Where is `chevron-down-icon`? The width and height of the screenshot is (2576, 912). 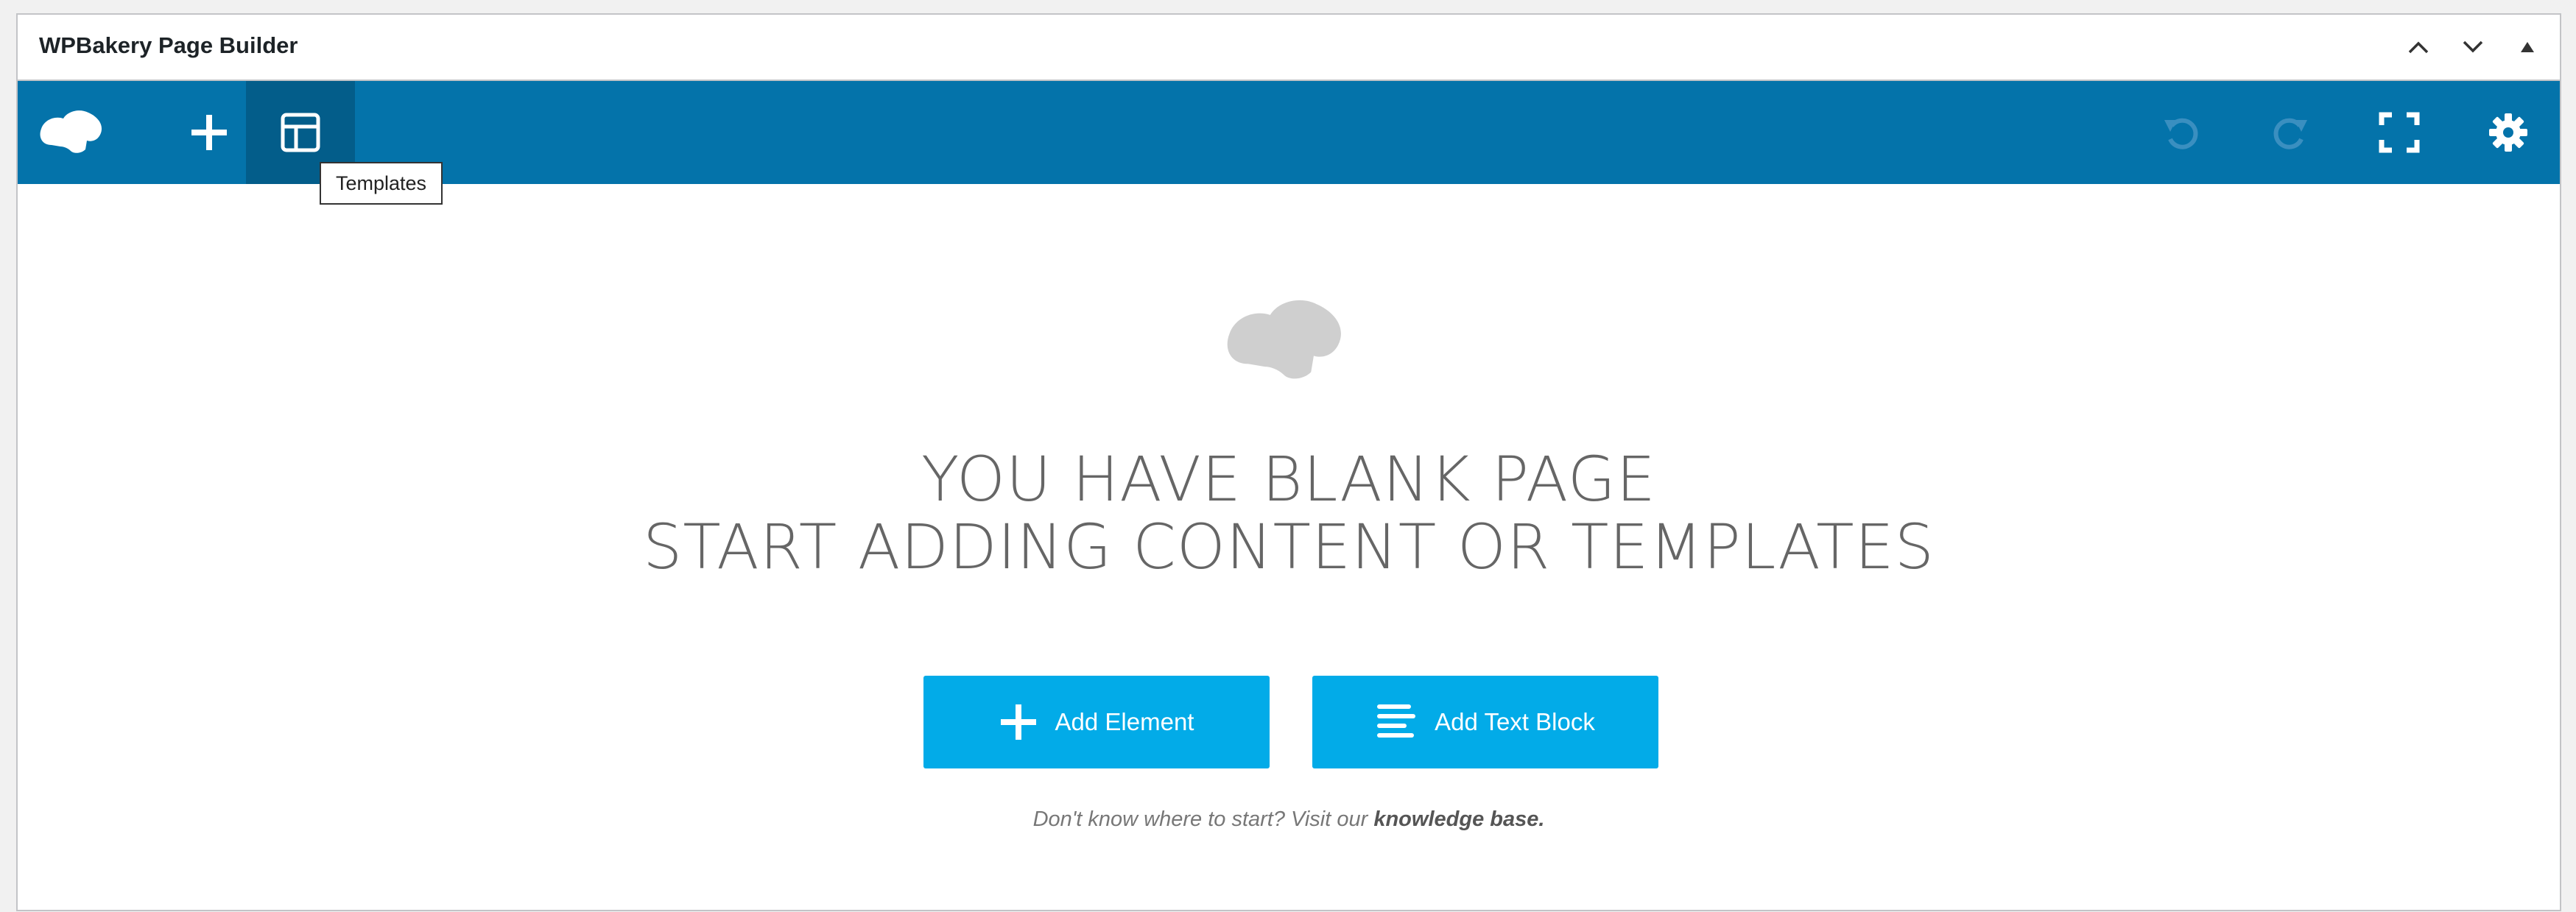 chevron-down-icon is located at coordinates (2473, 47).